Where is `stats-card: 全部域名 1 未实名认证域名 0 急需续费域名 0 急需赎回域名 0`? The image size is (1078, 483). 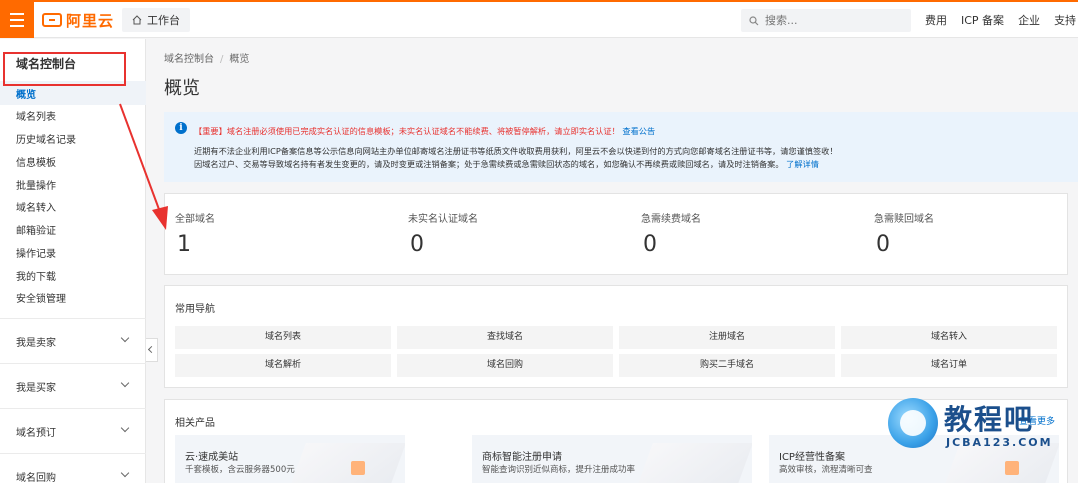
stats-card: 全部域名 1 未实名认证域名 0 急需续费域名 0 急需赎回域名 0 is located at coordinates (616, 234).